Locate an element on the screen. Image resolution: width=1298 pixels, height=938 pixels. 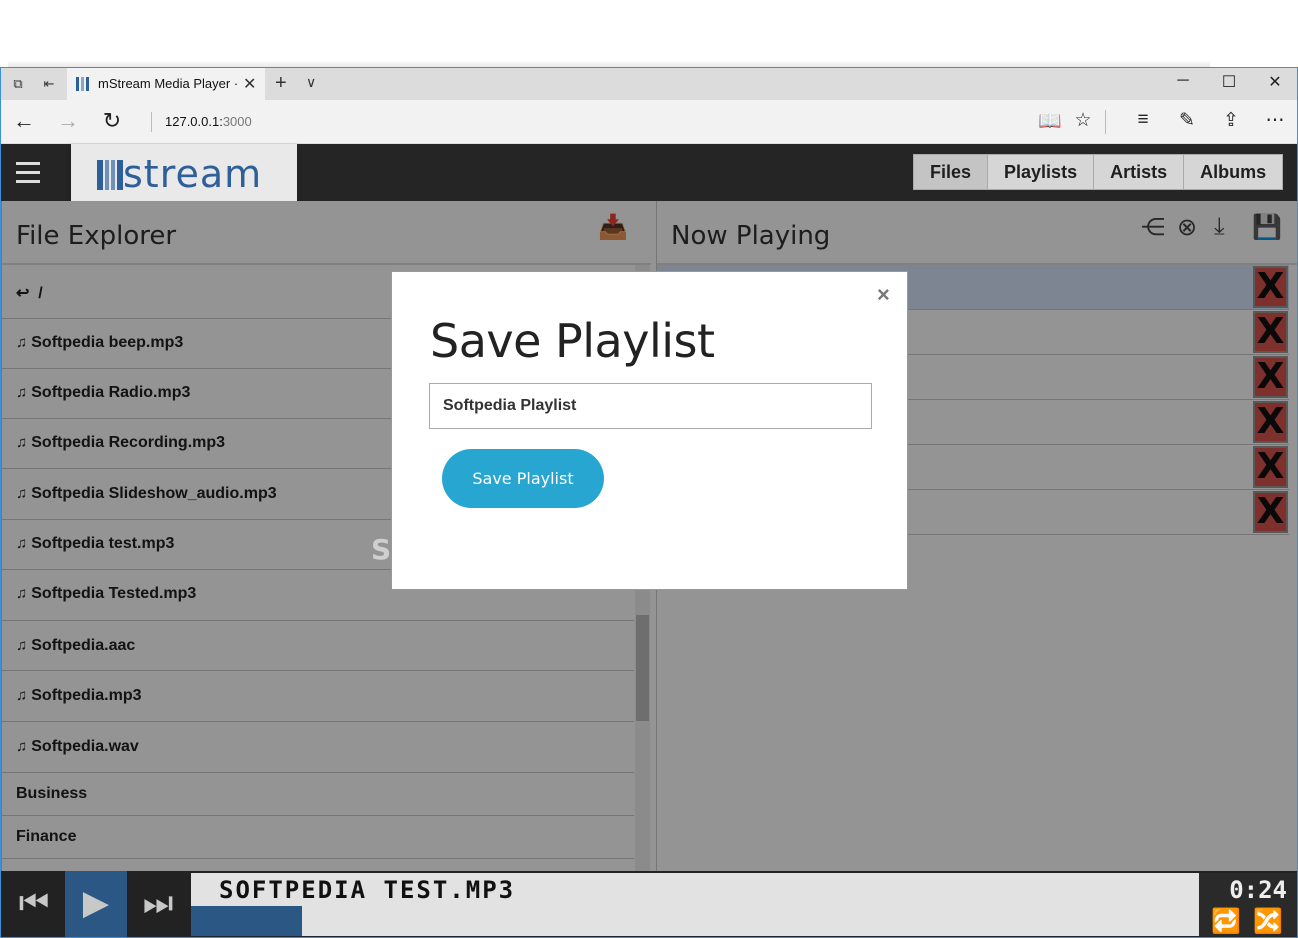
watermark-logo: SOFTPEDIA is located at coordinates (469, 549).